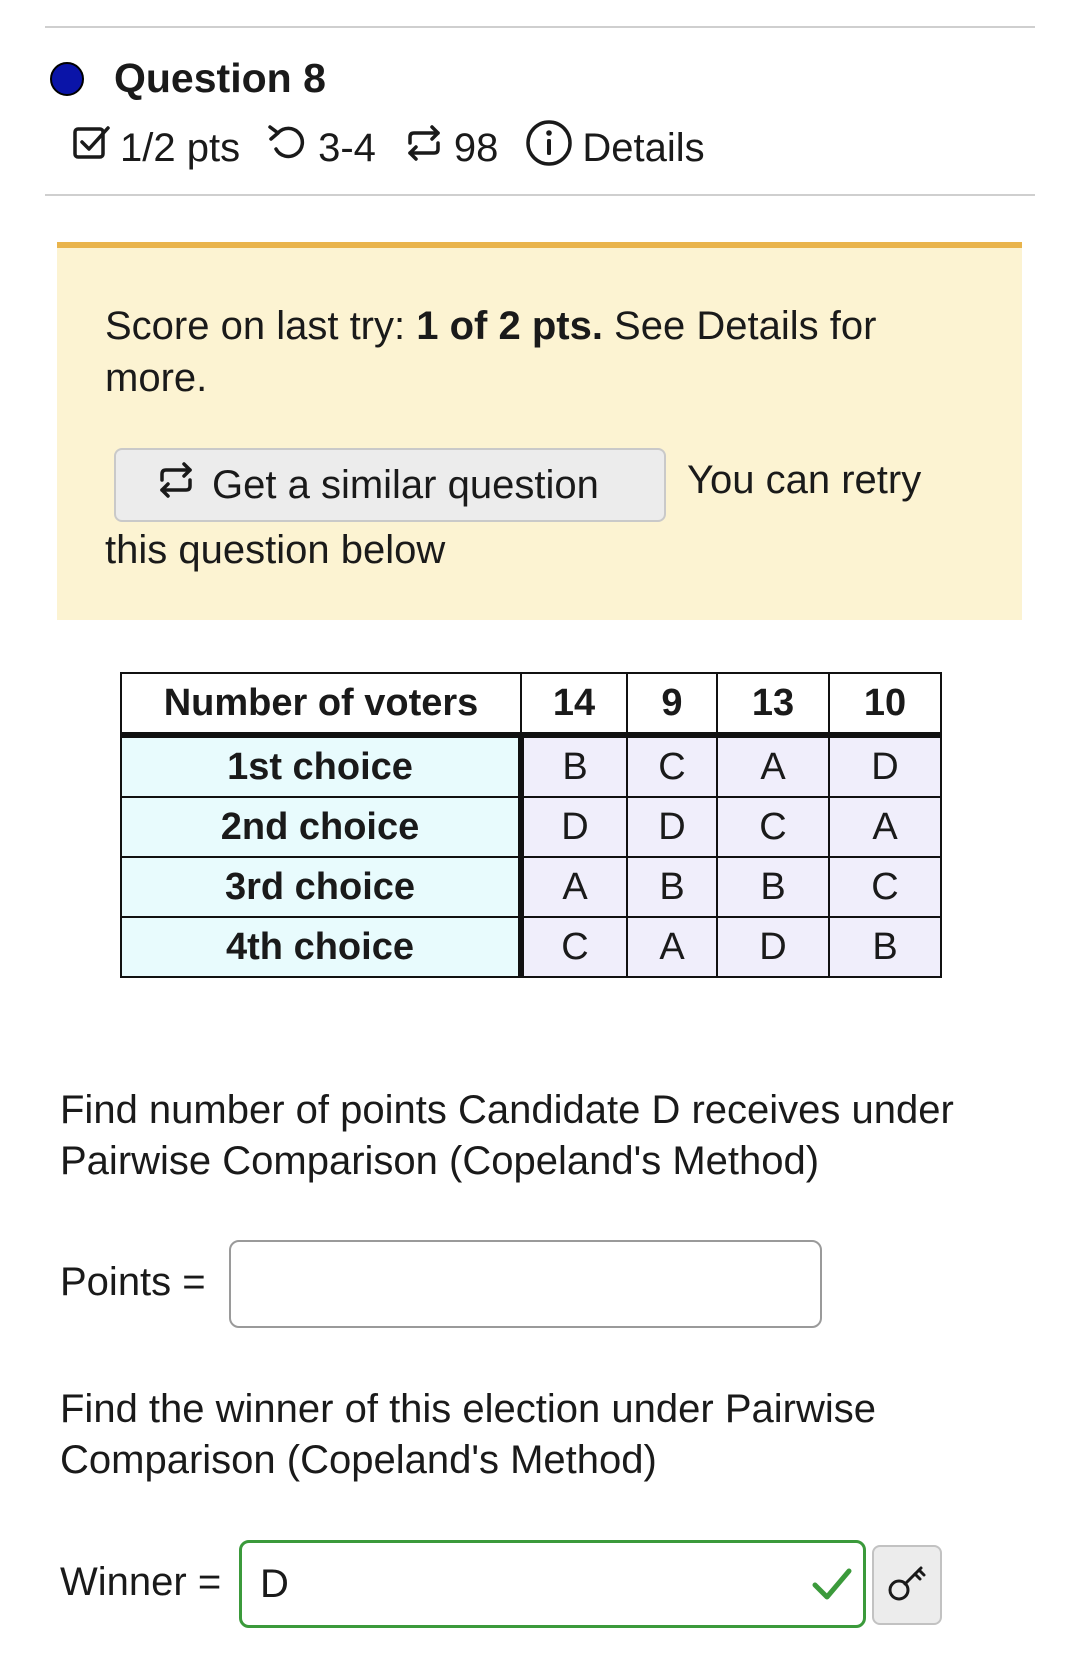 This screenshot has height=1661, width=1080. Describe the element at coordinates (549, 148) in the screenshot. I see `info-icon` at that location.